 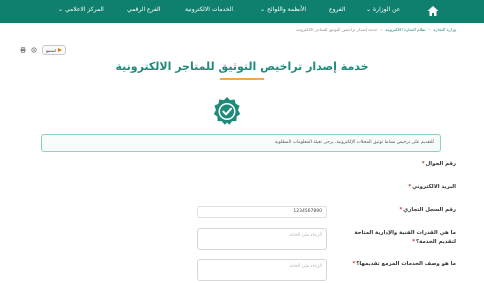 I want to click on print-icon, so click(x=23, y=50).